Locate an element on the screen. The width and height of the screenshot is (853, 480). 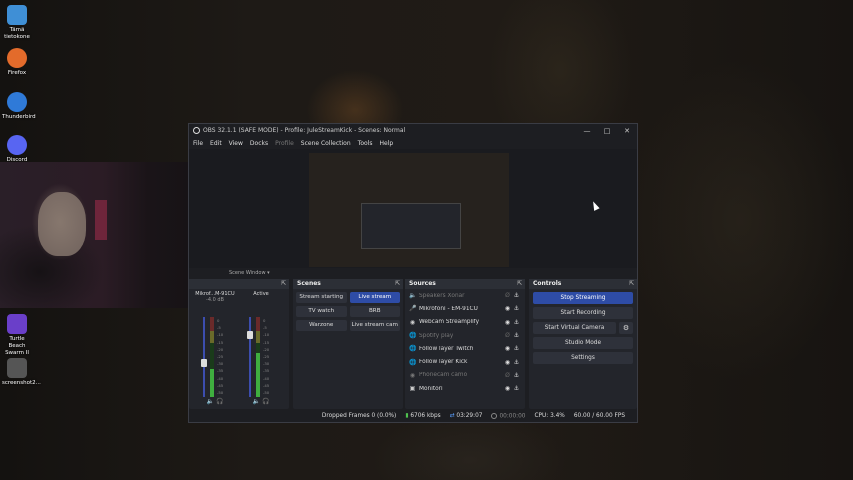
menu-file: File is located at coordinates (198, 143).